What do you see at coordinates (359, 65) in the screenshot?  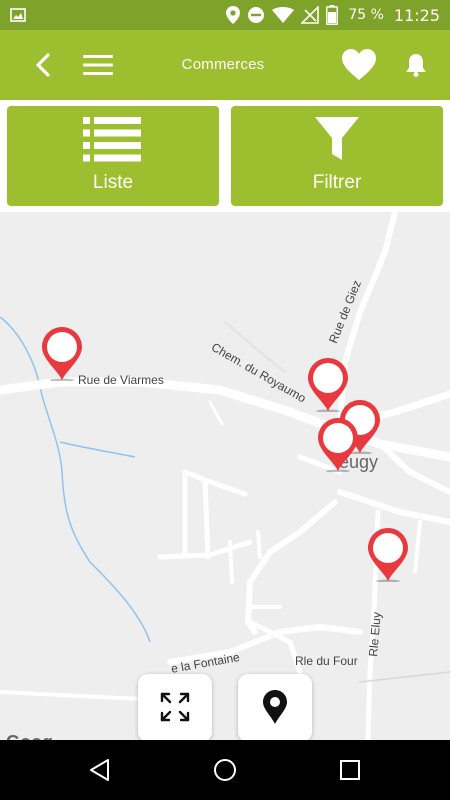 I see `heart-icon` at bounding box center [359, 65].